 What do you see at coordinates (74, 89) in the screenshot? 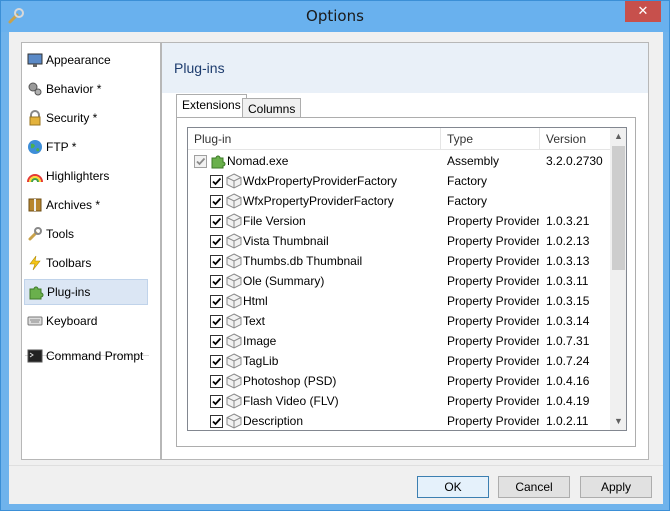
I see `sidebar-item-label: Behavior *` at bounding box center [74, 89].